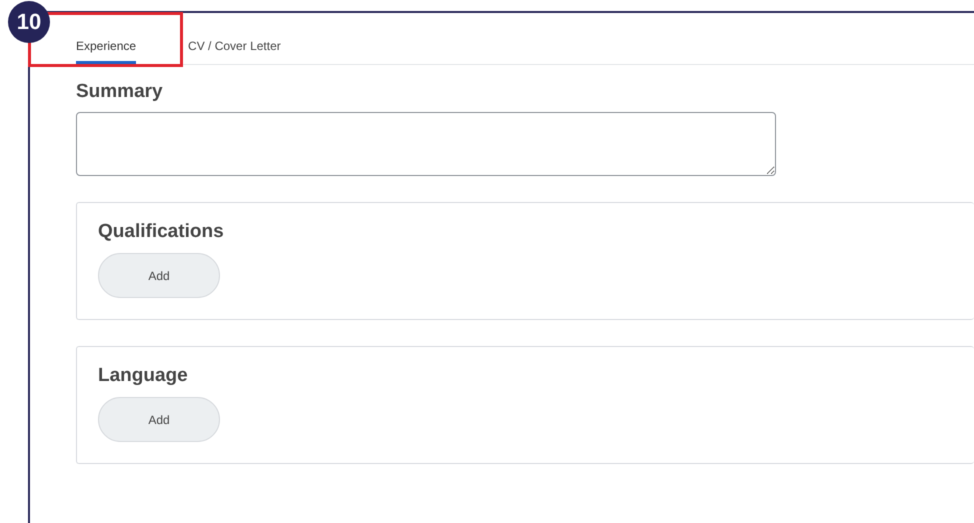  Describe the element at coordinates (143, 376) in the screenshot. I see `section-title: Language` at that location.